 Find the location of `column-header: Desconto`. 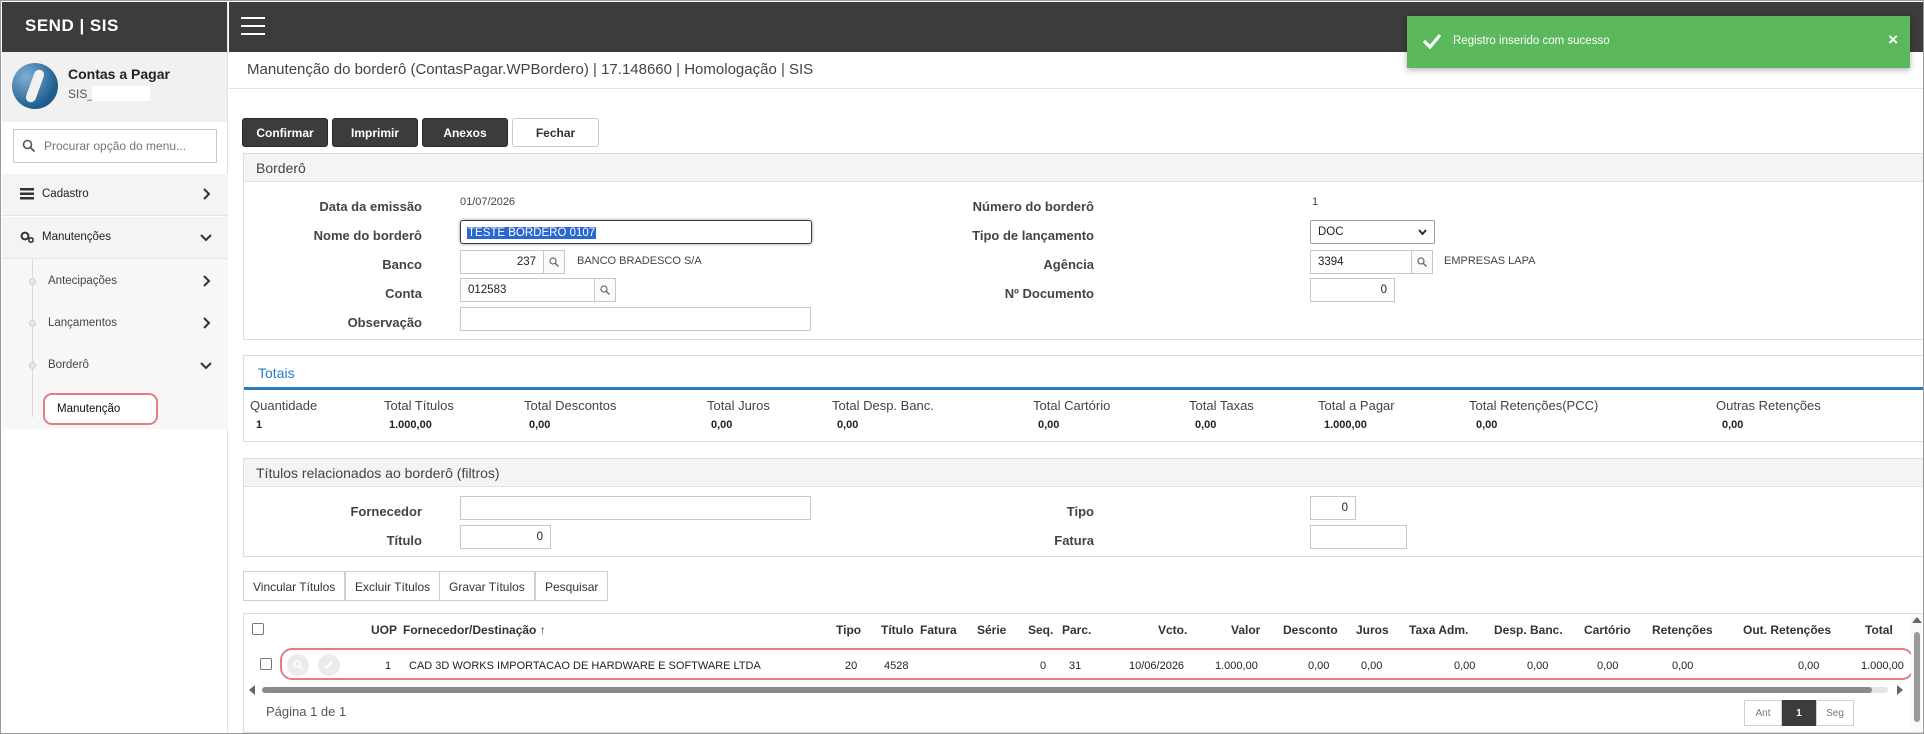

column-header: Desconto is located at coordinates (1310, 630).